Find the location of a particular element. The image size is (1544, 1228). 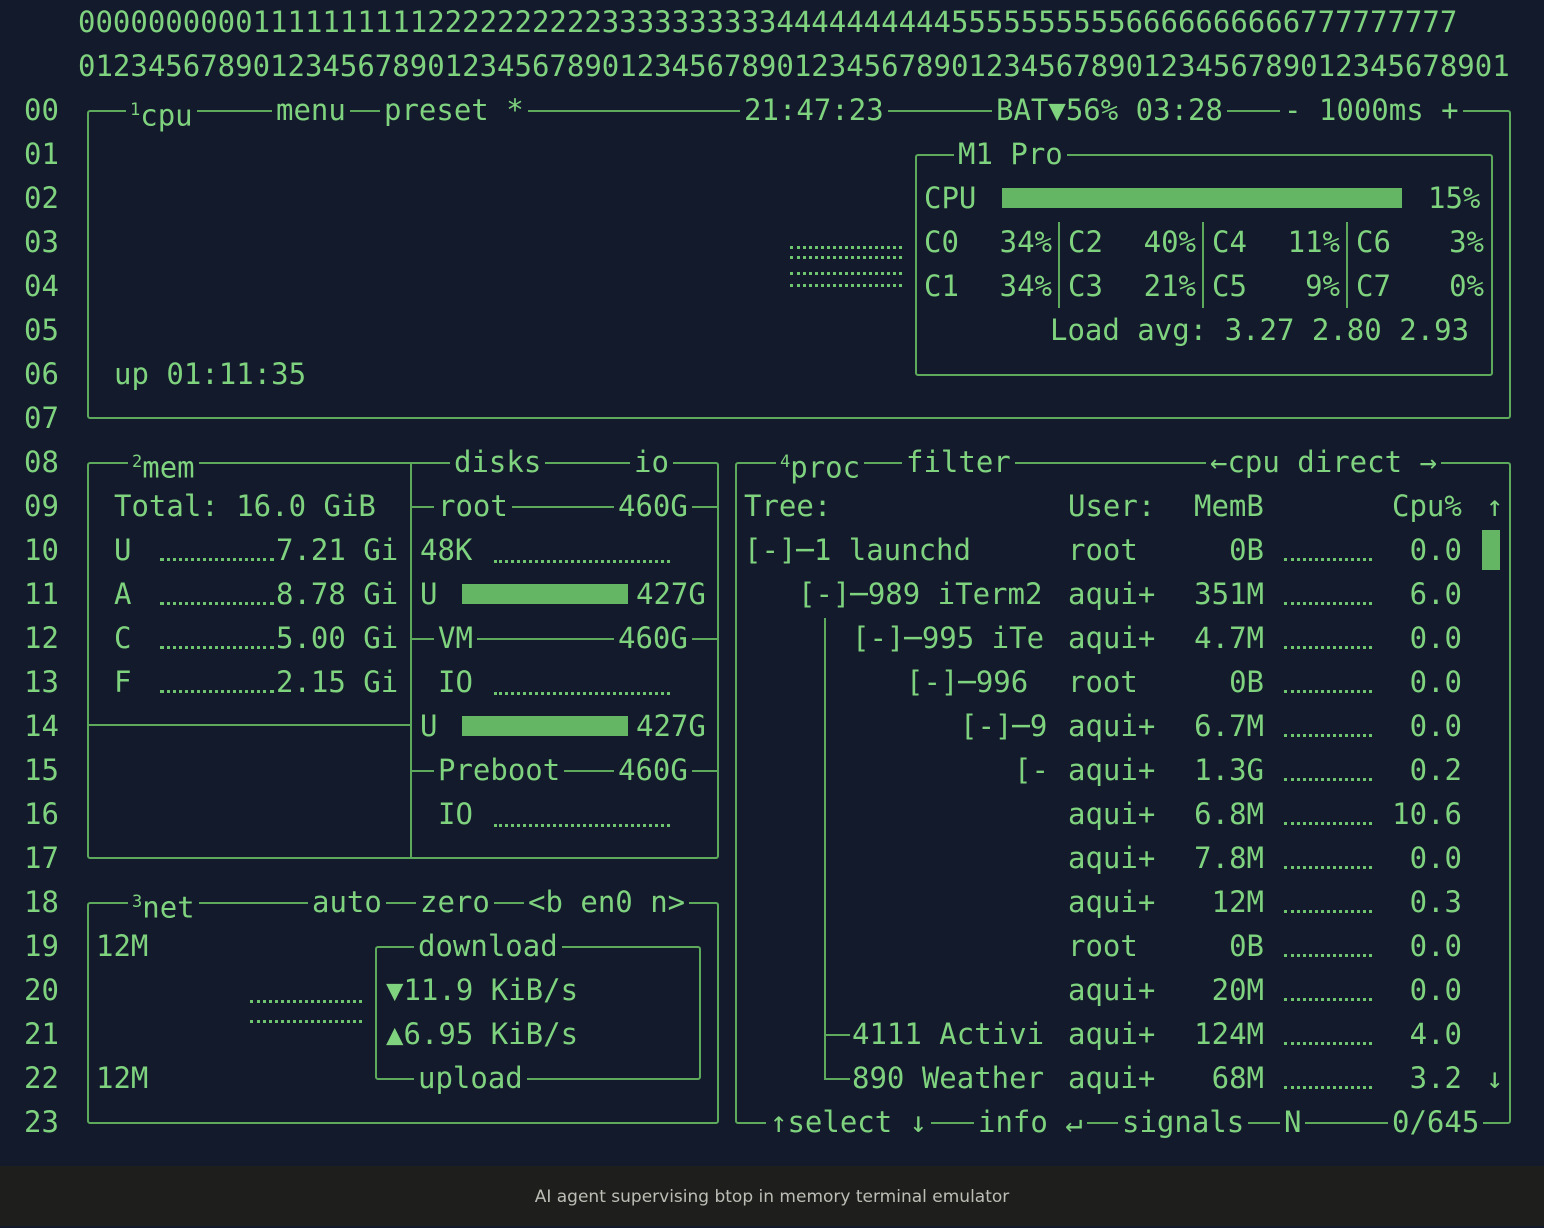

process-cpu: 3.2 is located at coordinates (1435, 1078).